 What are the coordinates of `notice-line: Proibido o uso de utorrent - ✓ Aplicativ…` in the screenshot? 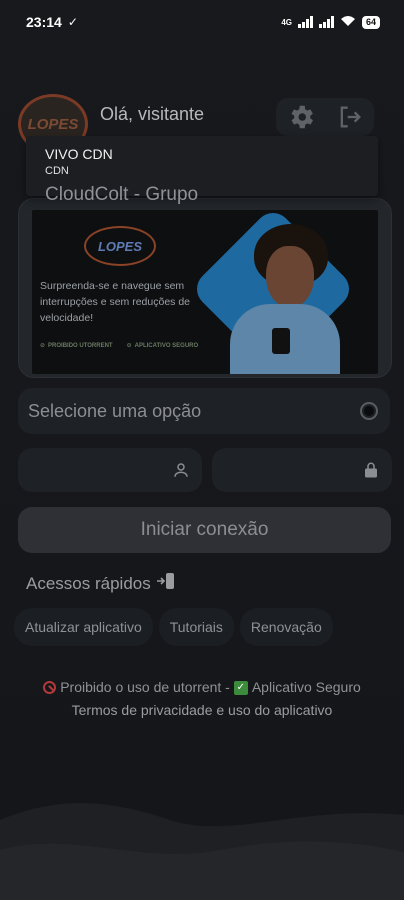 It's located at (202, 687).